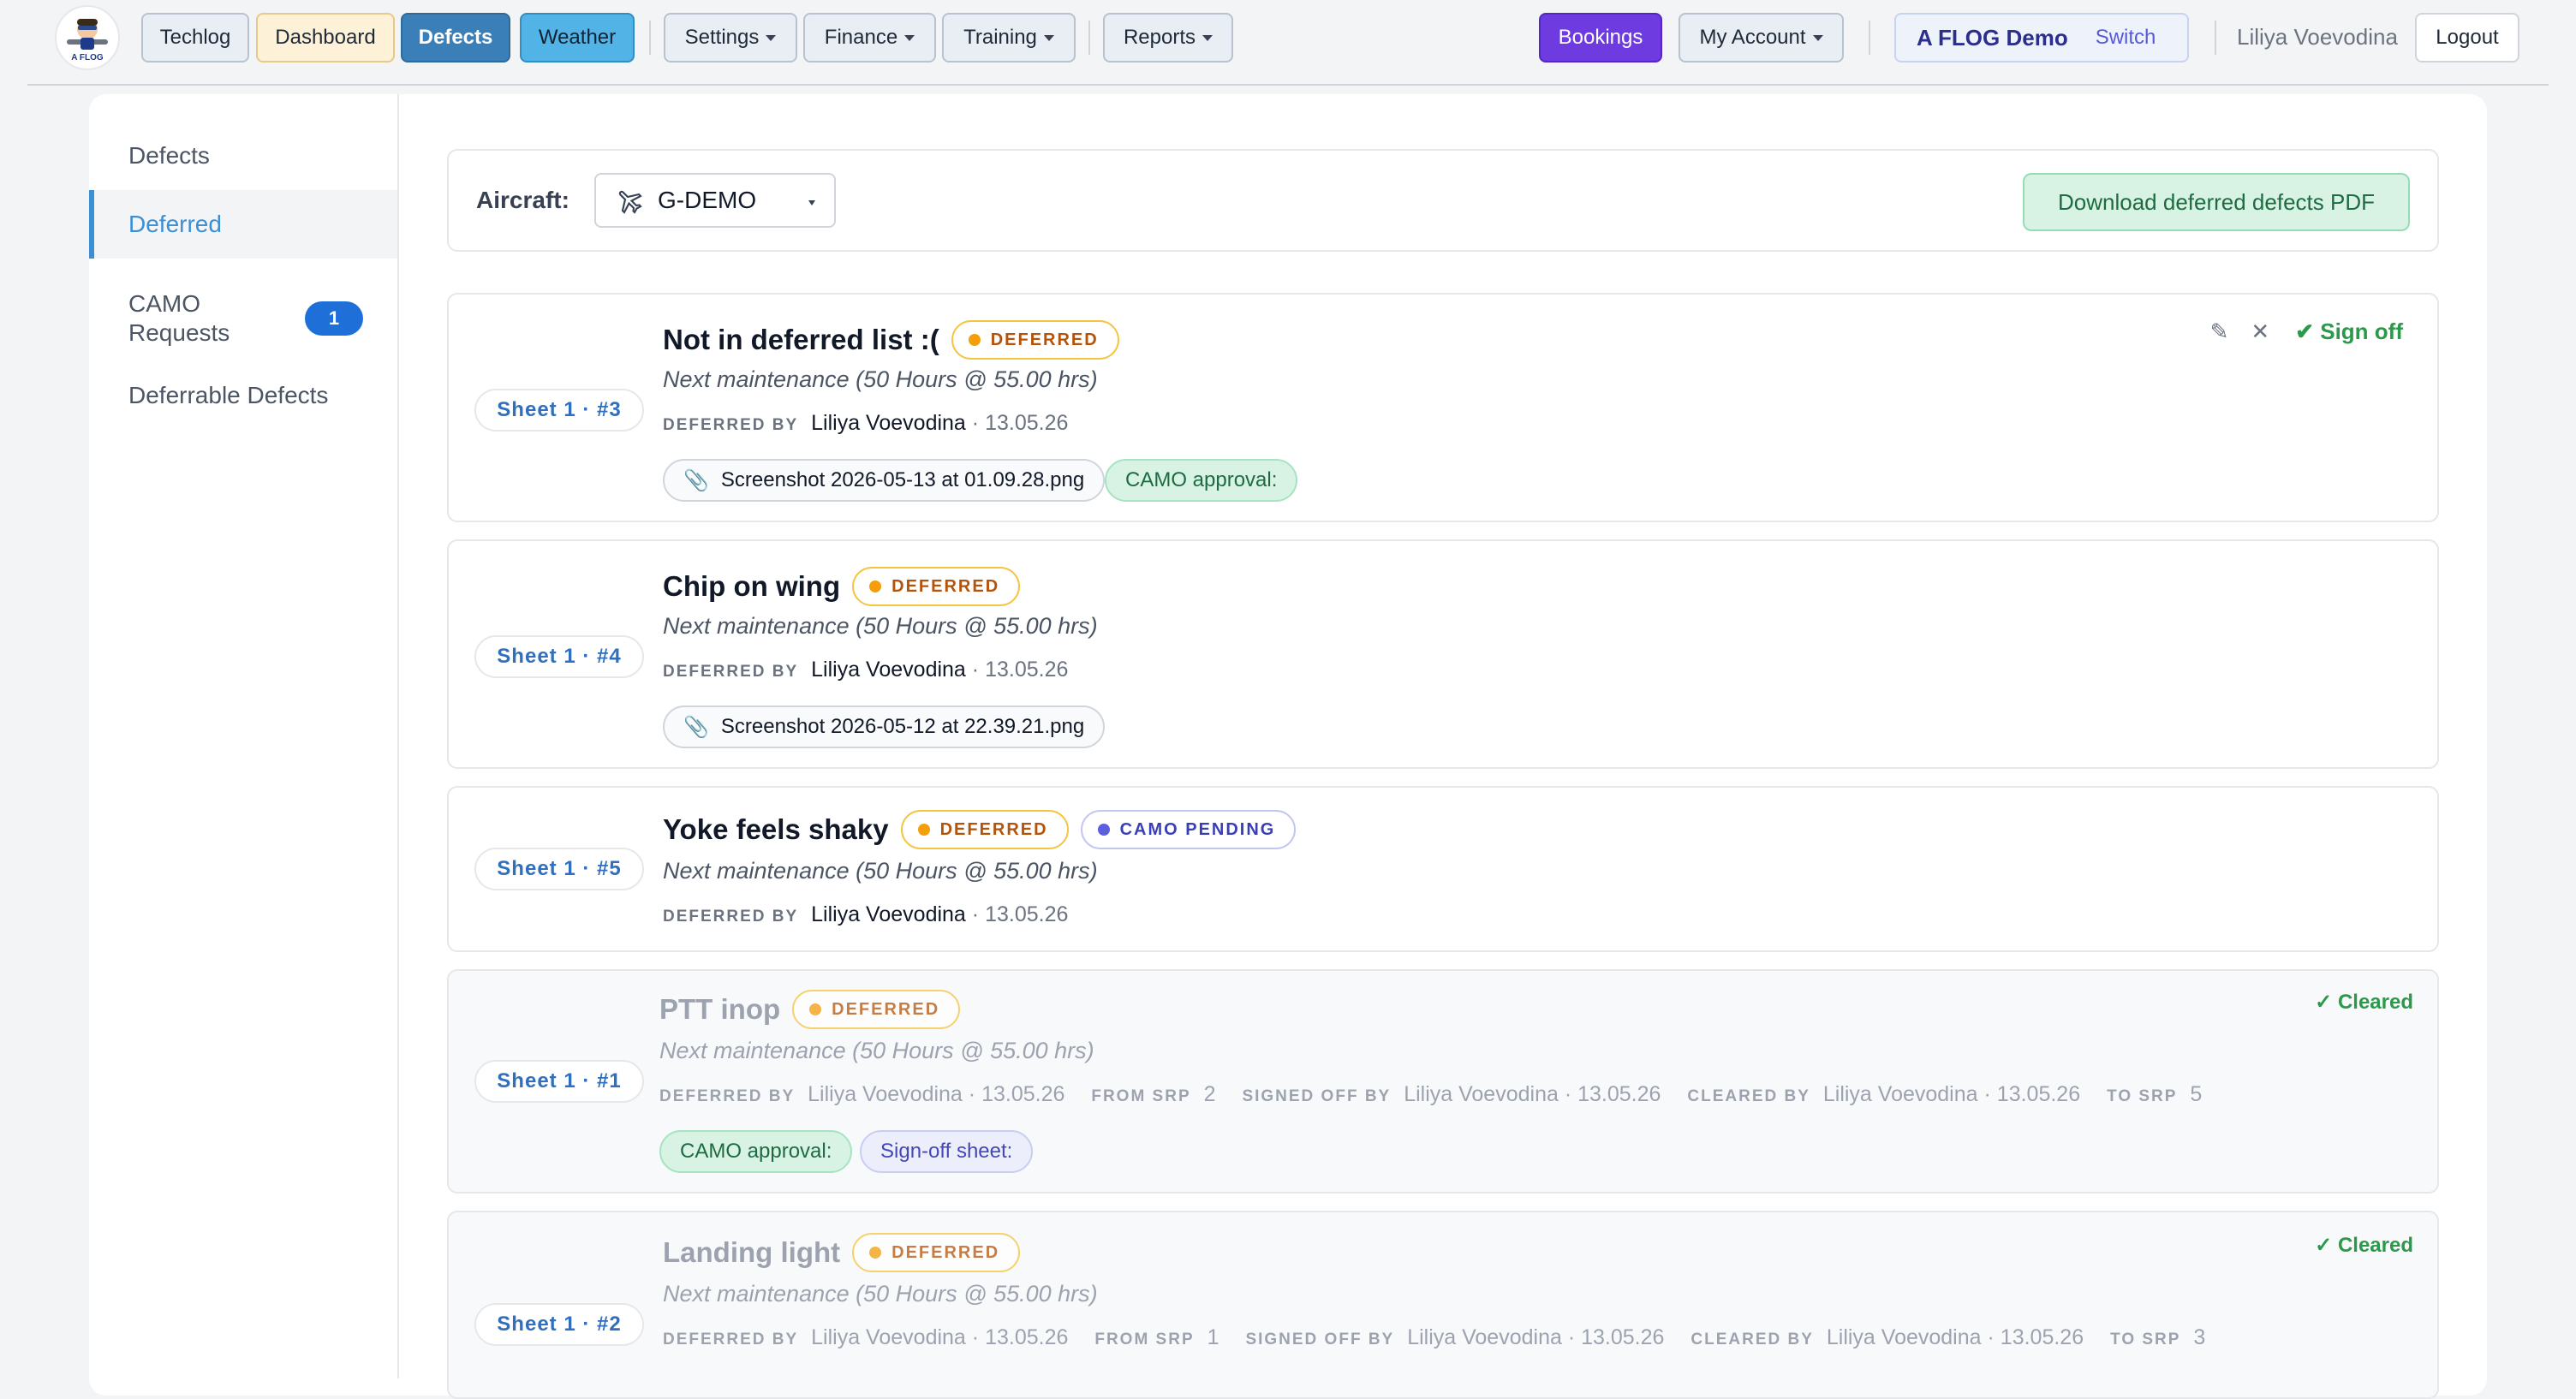 The width and height of the screenshot is (2576, 1399). I want to click on finance-label: Finance, so click(861, 37).